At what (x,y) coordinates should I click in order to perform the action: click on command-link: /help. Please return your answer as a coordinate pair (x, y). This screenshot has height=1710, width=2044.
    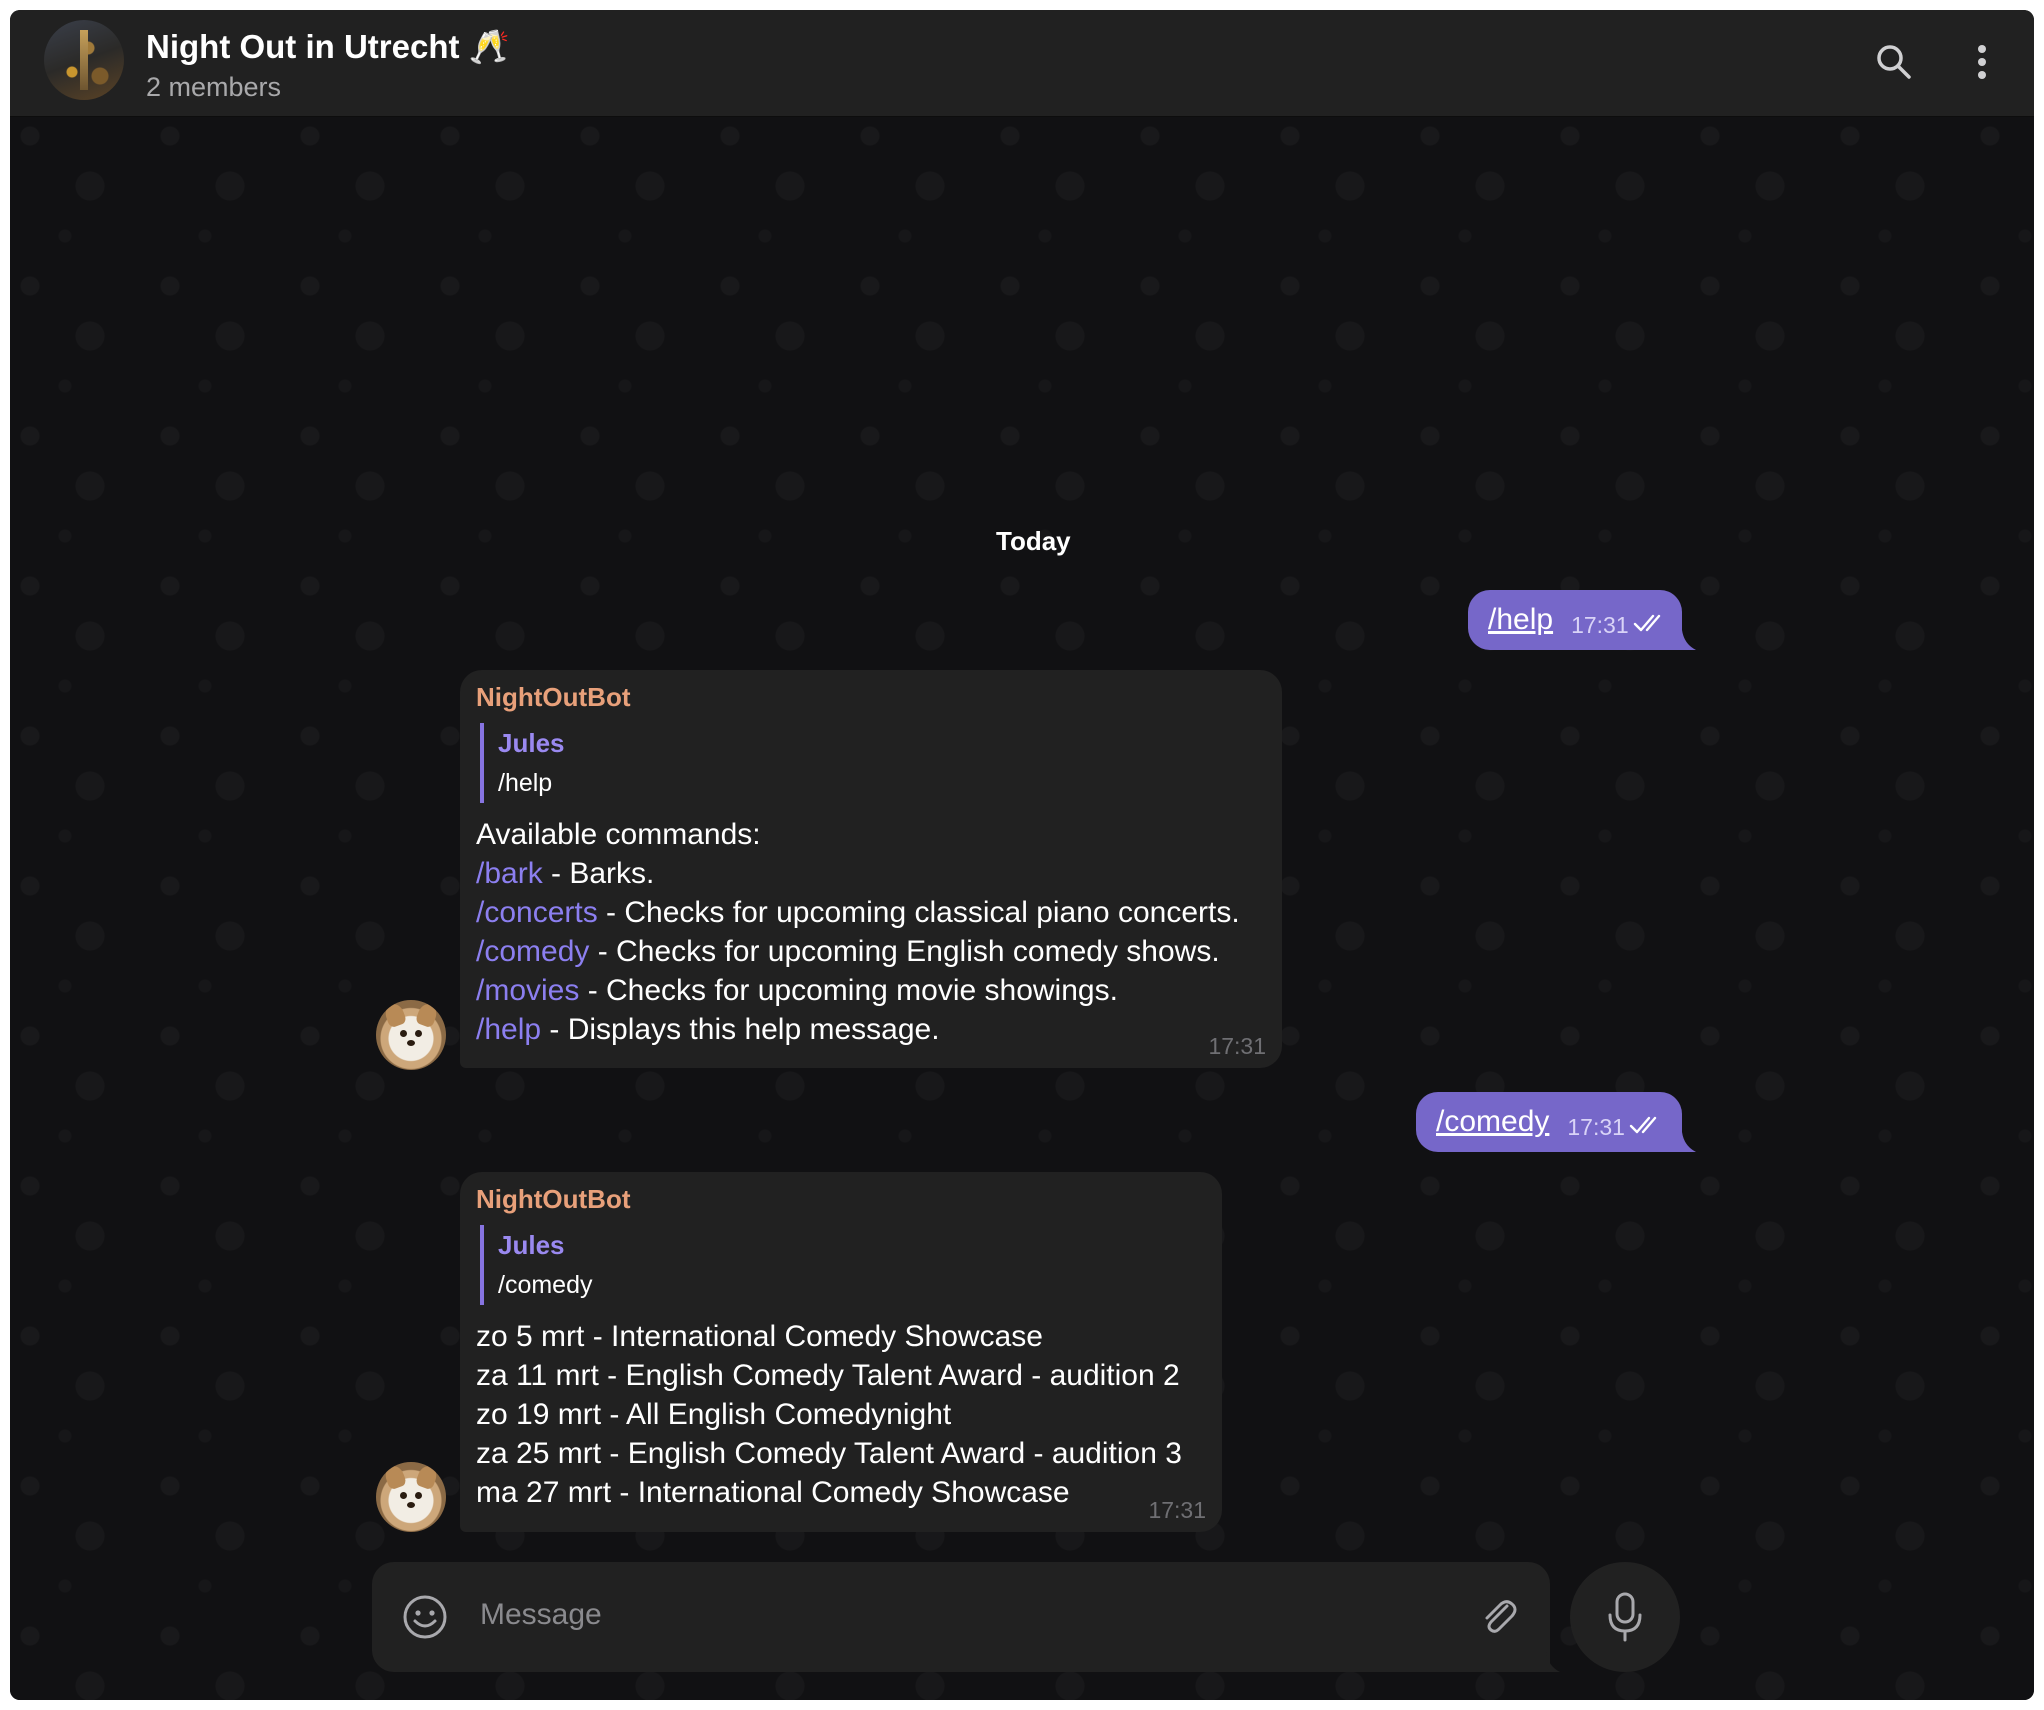
    Looking at the image, I should click on (508, 1029).